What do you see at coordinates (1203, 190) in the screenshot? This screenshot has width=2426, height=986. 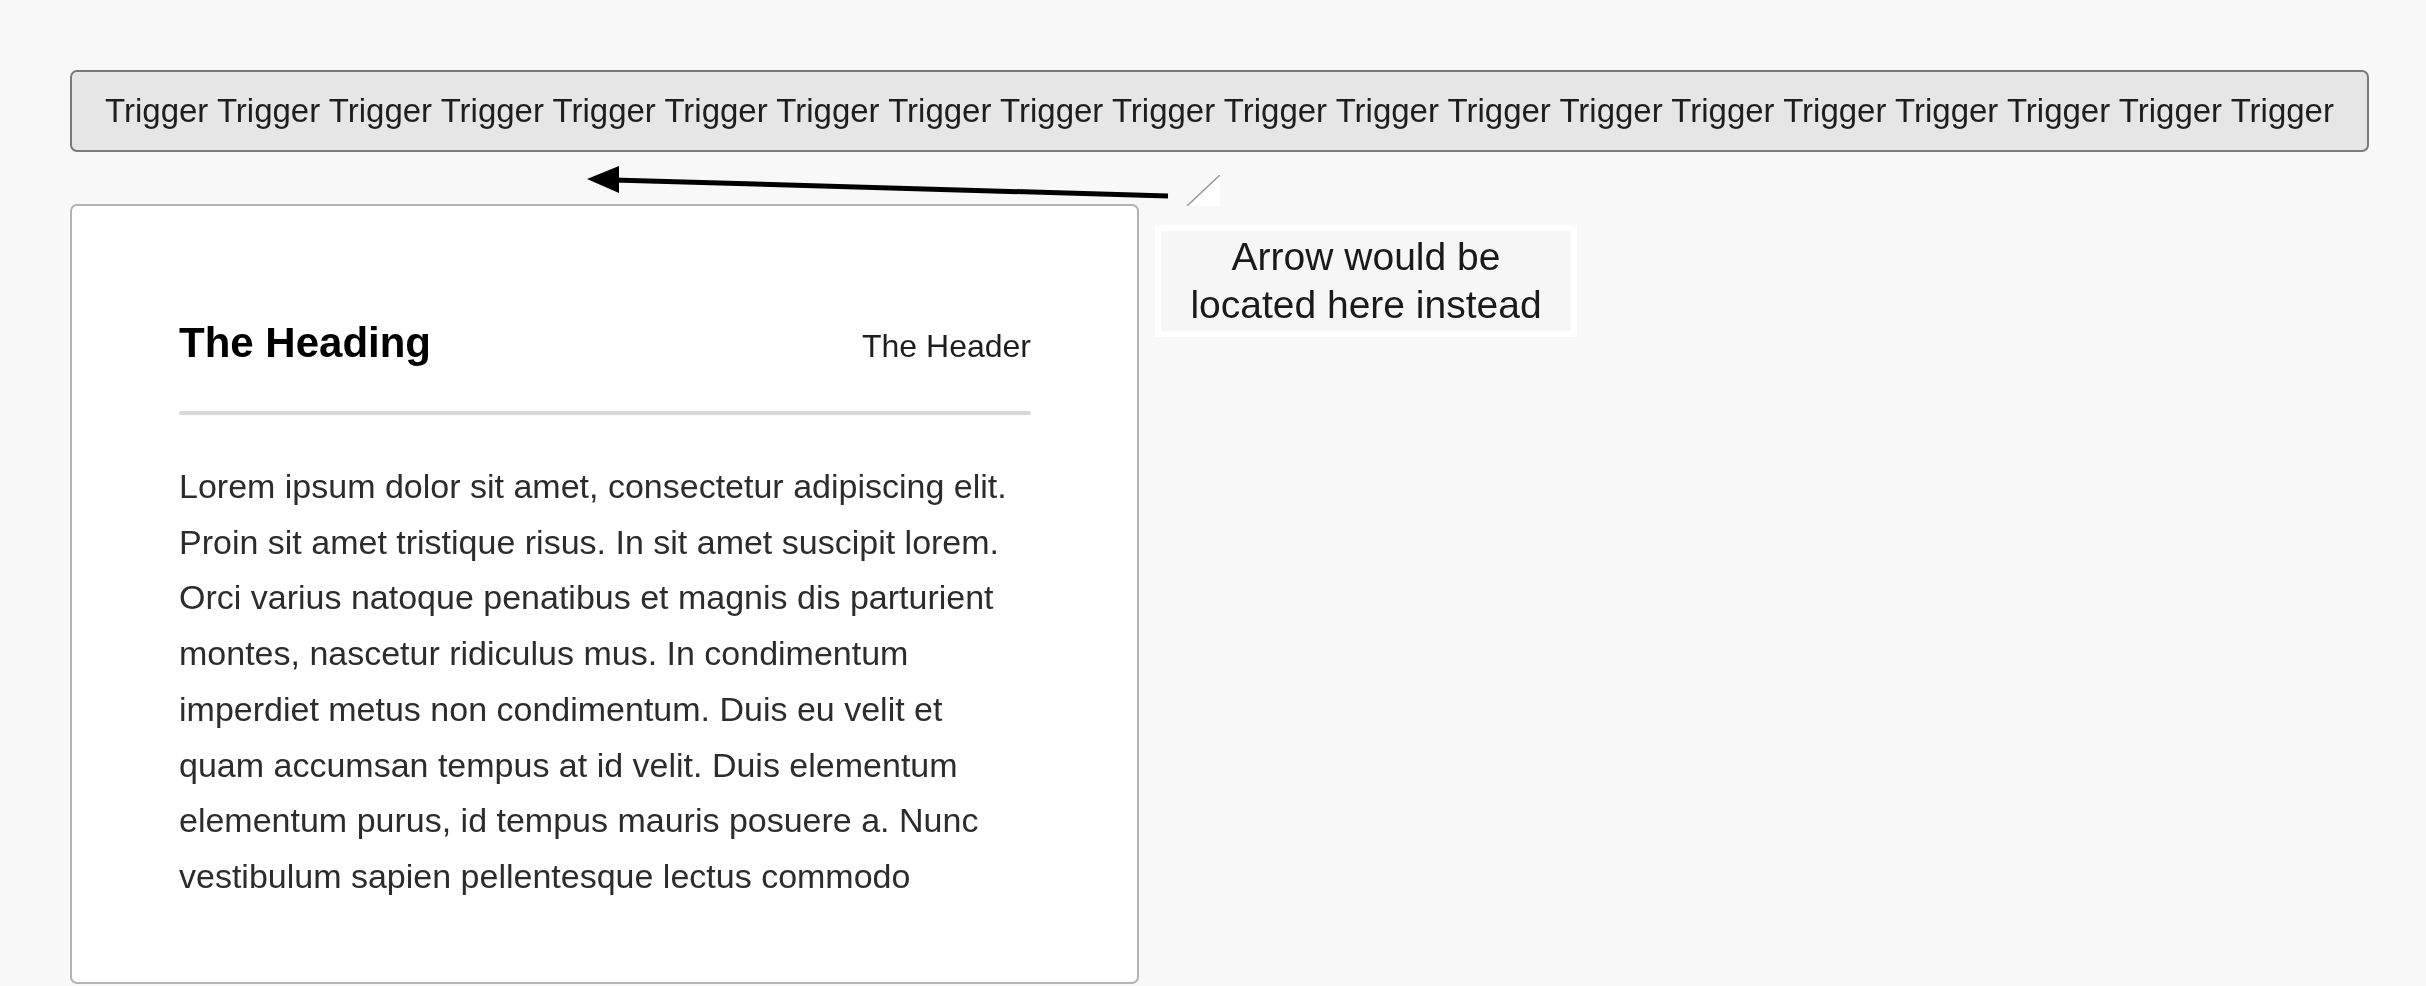 I see `diagonal-line-icon` at bounding box center [1203, 190].